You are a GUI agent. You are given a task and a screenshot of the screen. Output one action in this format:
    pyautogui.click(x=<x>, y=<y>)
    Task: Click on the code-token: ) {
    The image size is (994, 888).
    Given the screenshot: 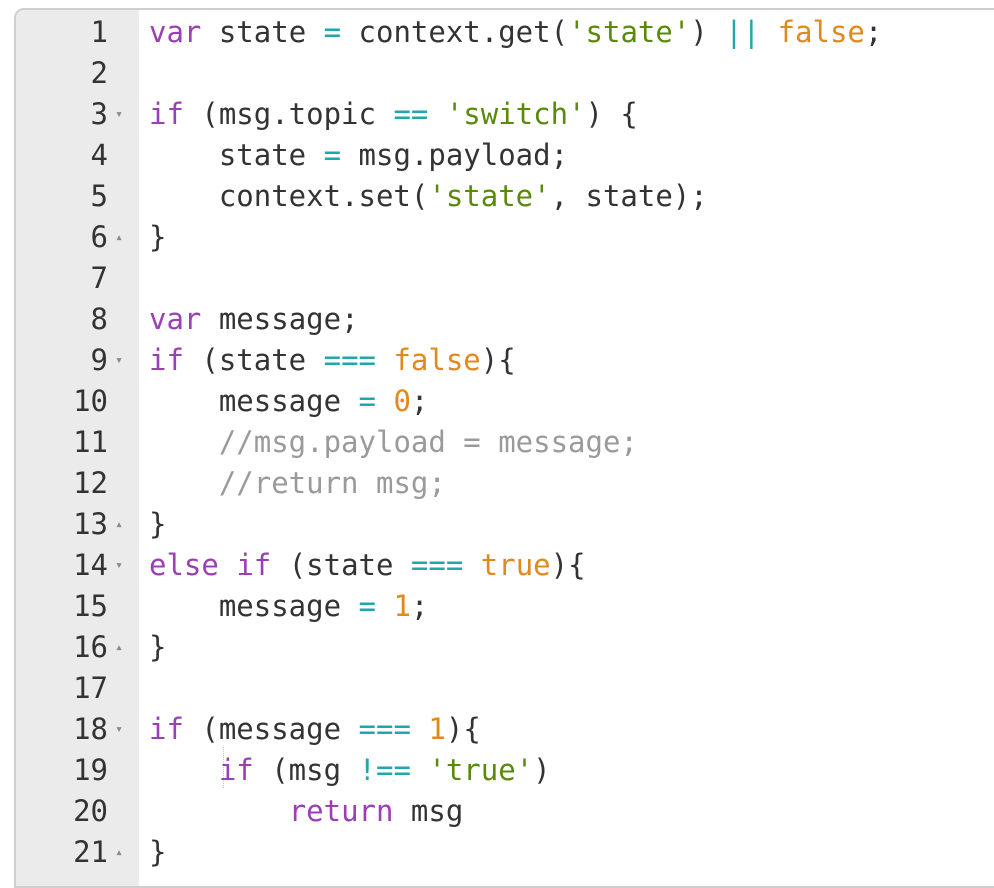 What is the action you would take?
    pyautogui.click(x=611, y=114)
    